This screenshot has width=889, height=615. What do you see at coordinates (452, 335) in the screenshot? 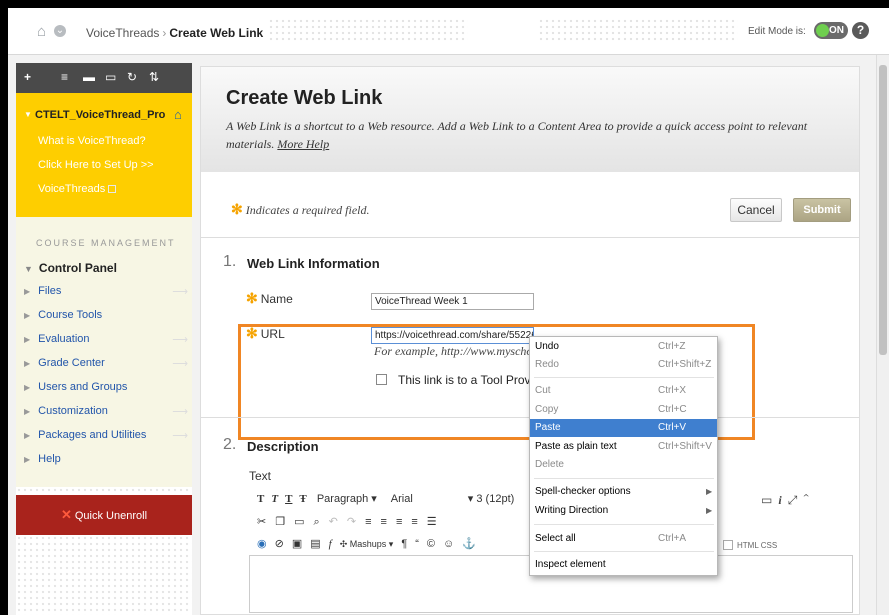
I see `url-field: https://voicethread.com/share/5522668/` at bounding box center [452, 335].